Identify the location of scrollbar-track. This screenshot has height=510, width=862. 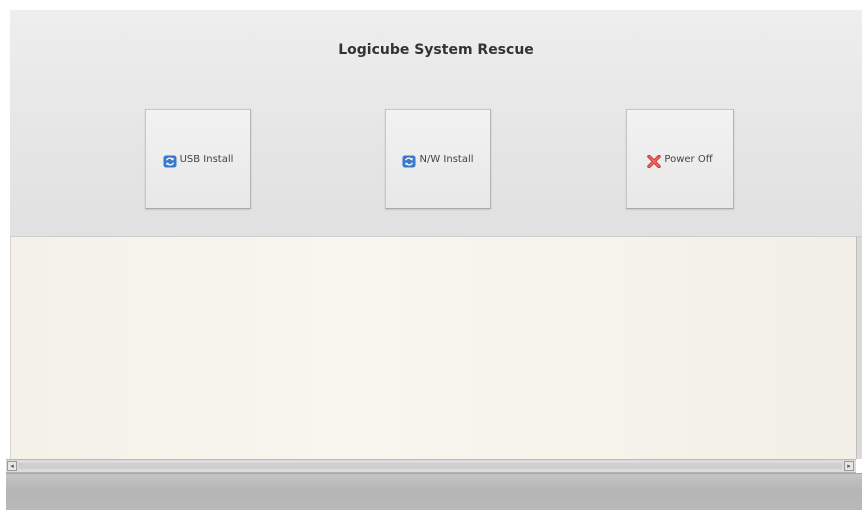
(430, 466).